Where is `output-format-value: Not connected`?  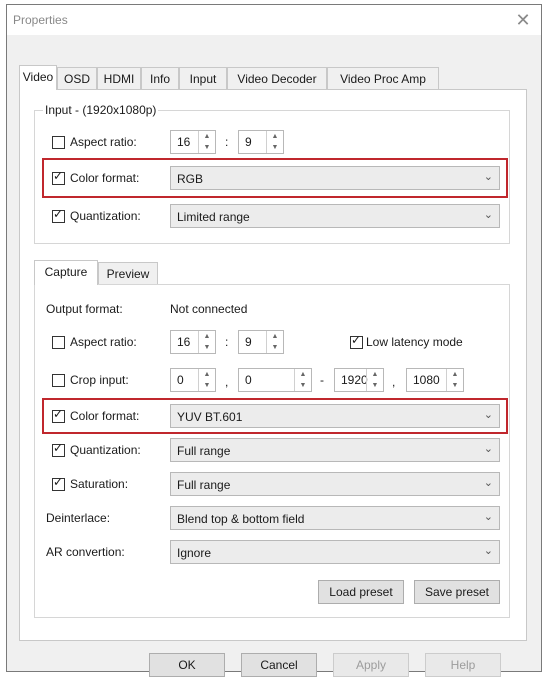 output-format-value: Not connected is located at coordinates (209, 309).